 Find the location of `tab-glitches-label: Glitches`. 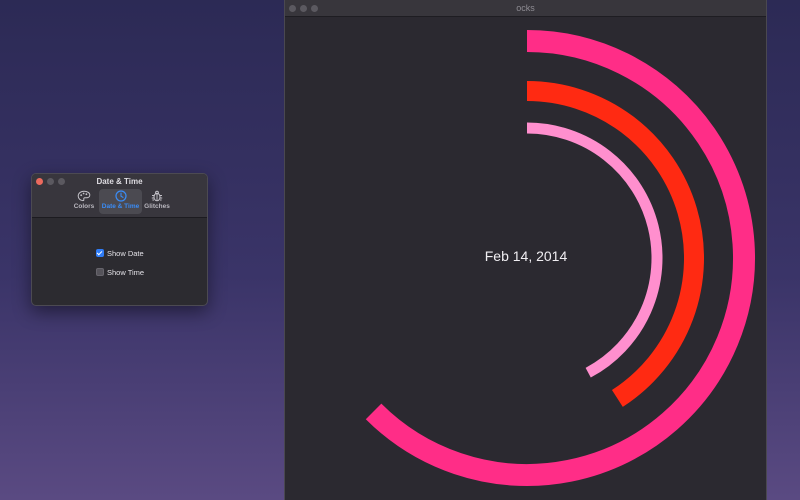

tab-glitches-label: Glitches is located at coordinates (157, 206).